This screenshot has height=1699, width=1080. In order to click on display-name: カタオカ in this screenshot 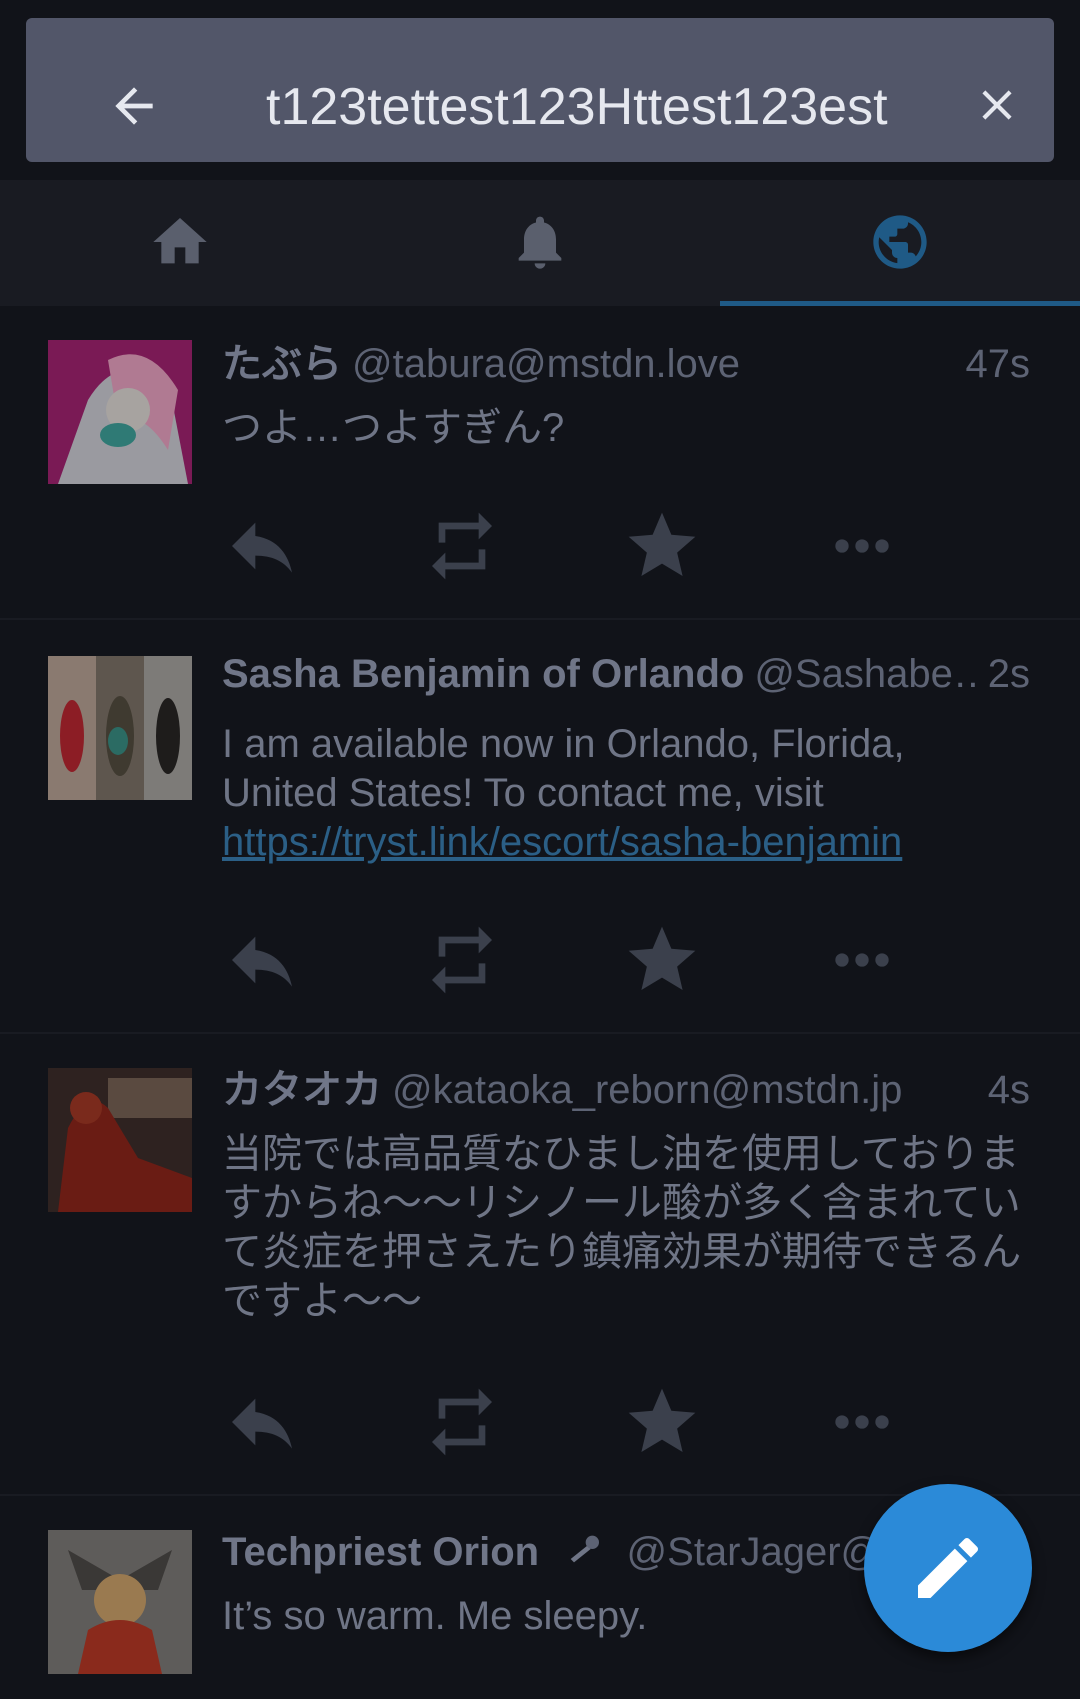, I will do `click(302, 1090)`.